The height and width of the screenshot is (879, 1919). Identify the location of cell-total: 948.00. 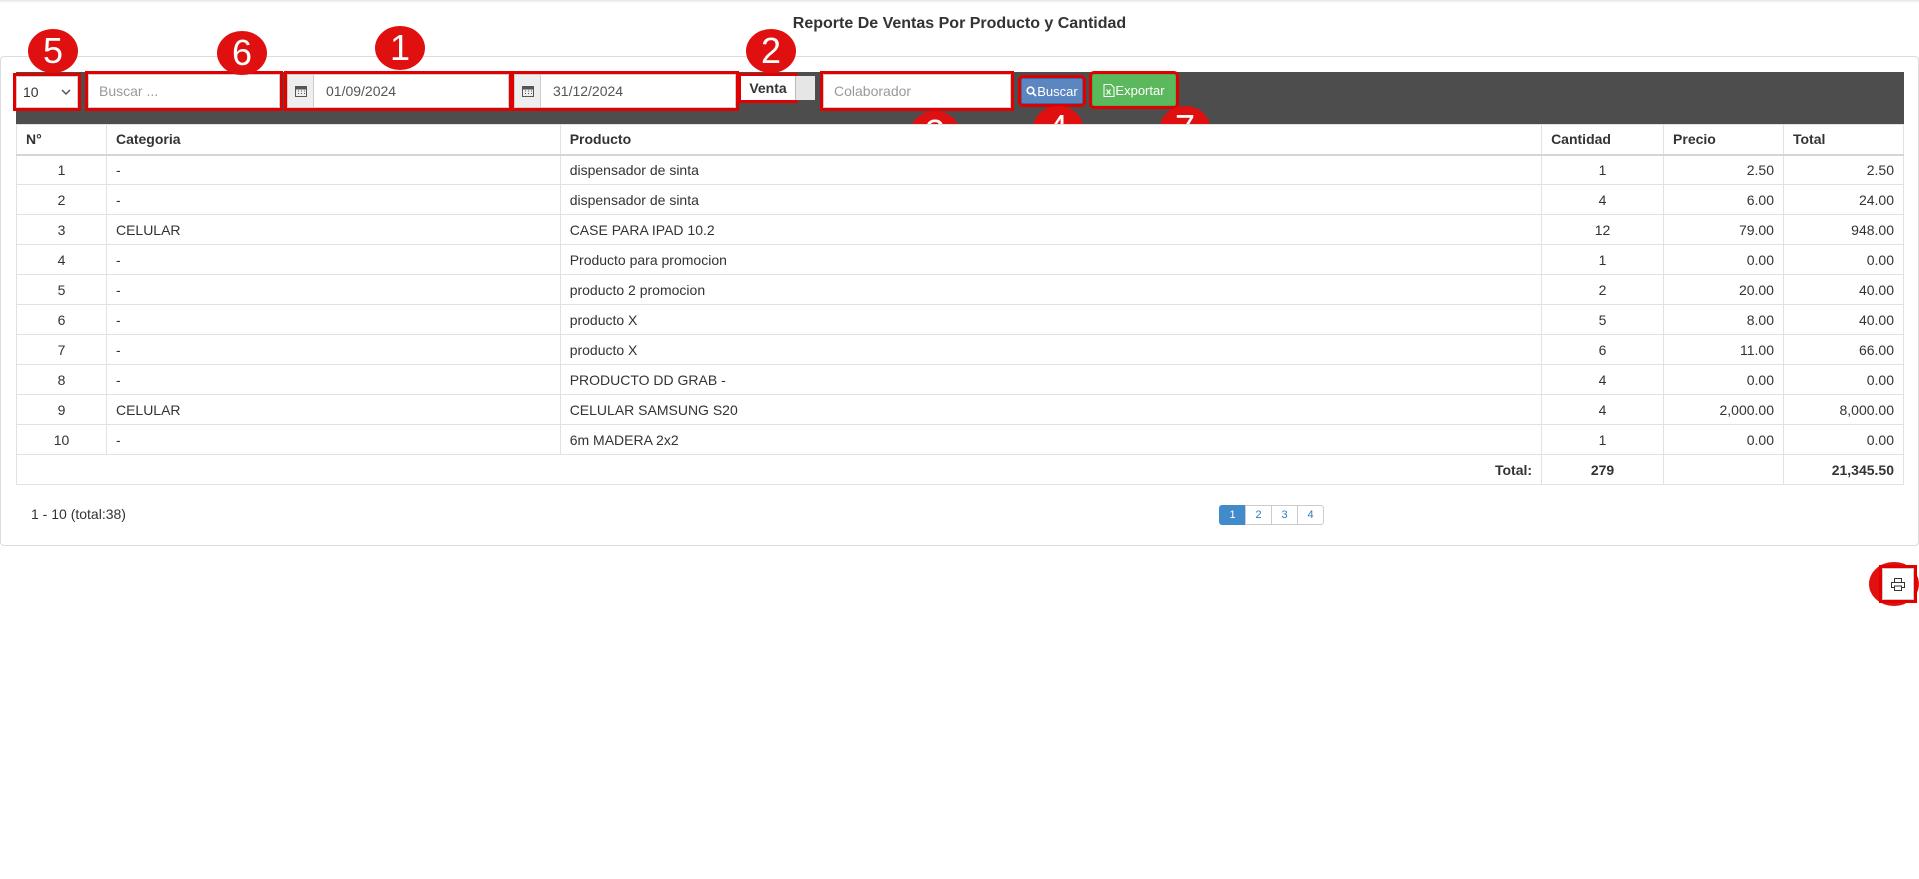
(1843, 229).